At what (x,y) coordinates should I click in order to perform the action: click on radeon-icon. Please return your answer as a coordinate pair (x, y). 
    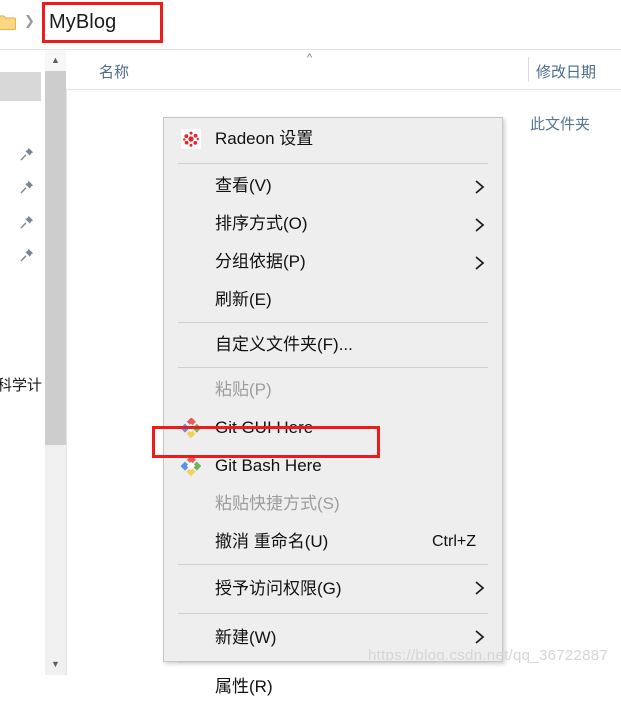
    Looking at the image, I should click on (191, 139).